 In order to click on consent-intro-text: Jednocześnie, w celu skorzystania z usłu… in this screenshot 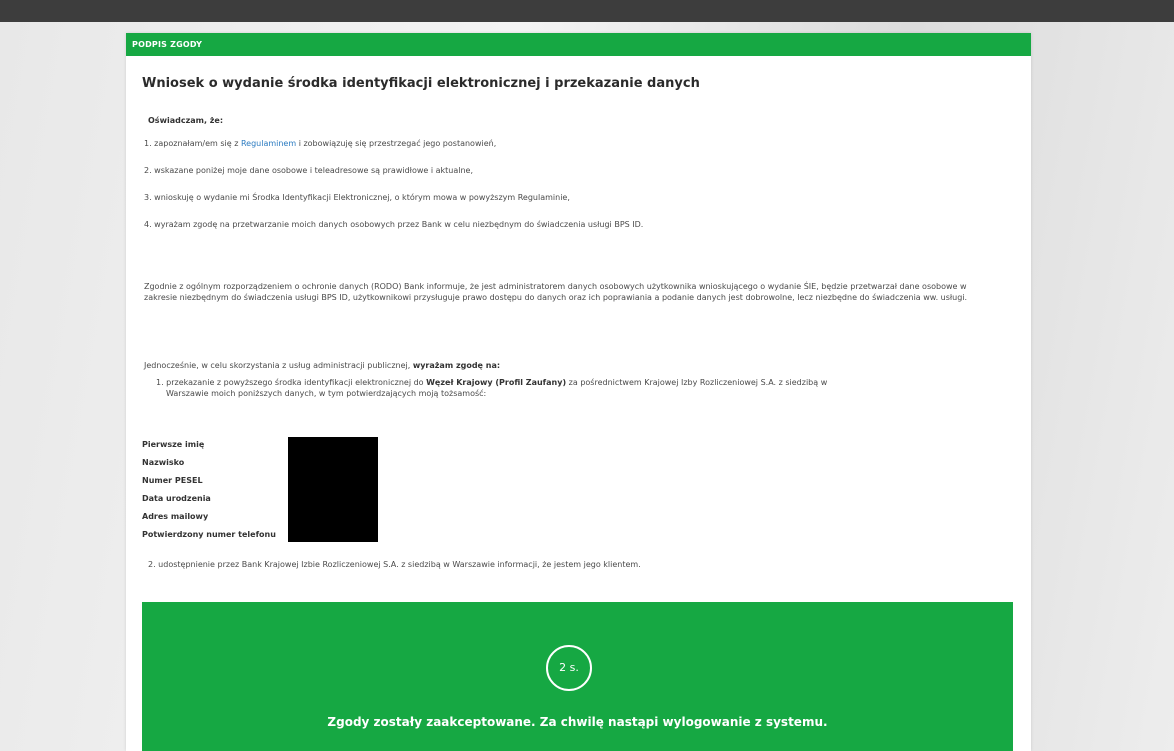, I will do `click(278, 365)`.